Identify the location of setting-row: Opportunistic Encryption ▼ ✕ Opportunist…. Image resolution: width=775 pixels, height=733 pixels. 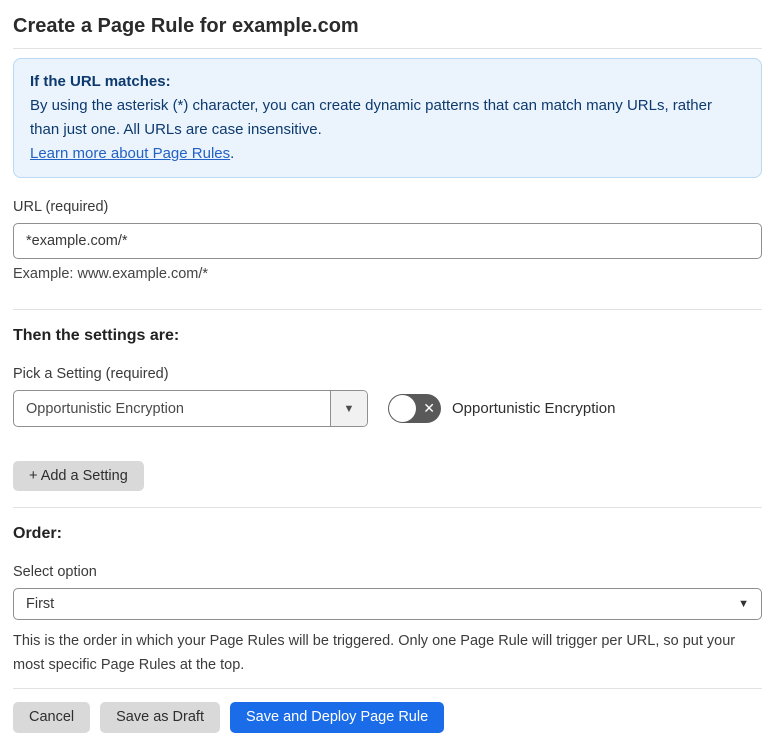
(387, 408).